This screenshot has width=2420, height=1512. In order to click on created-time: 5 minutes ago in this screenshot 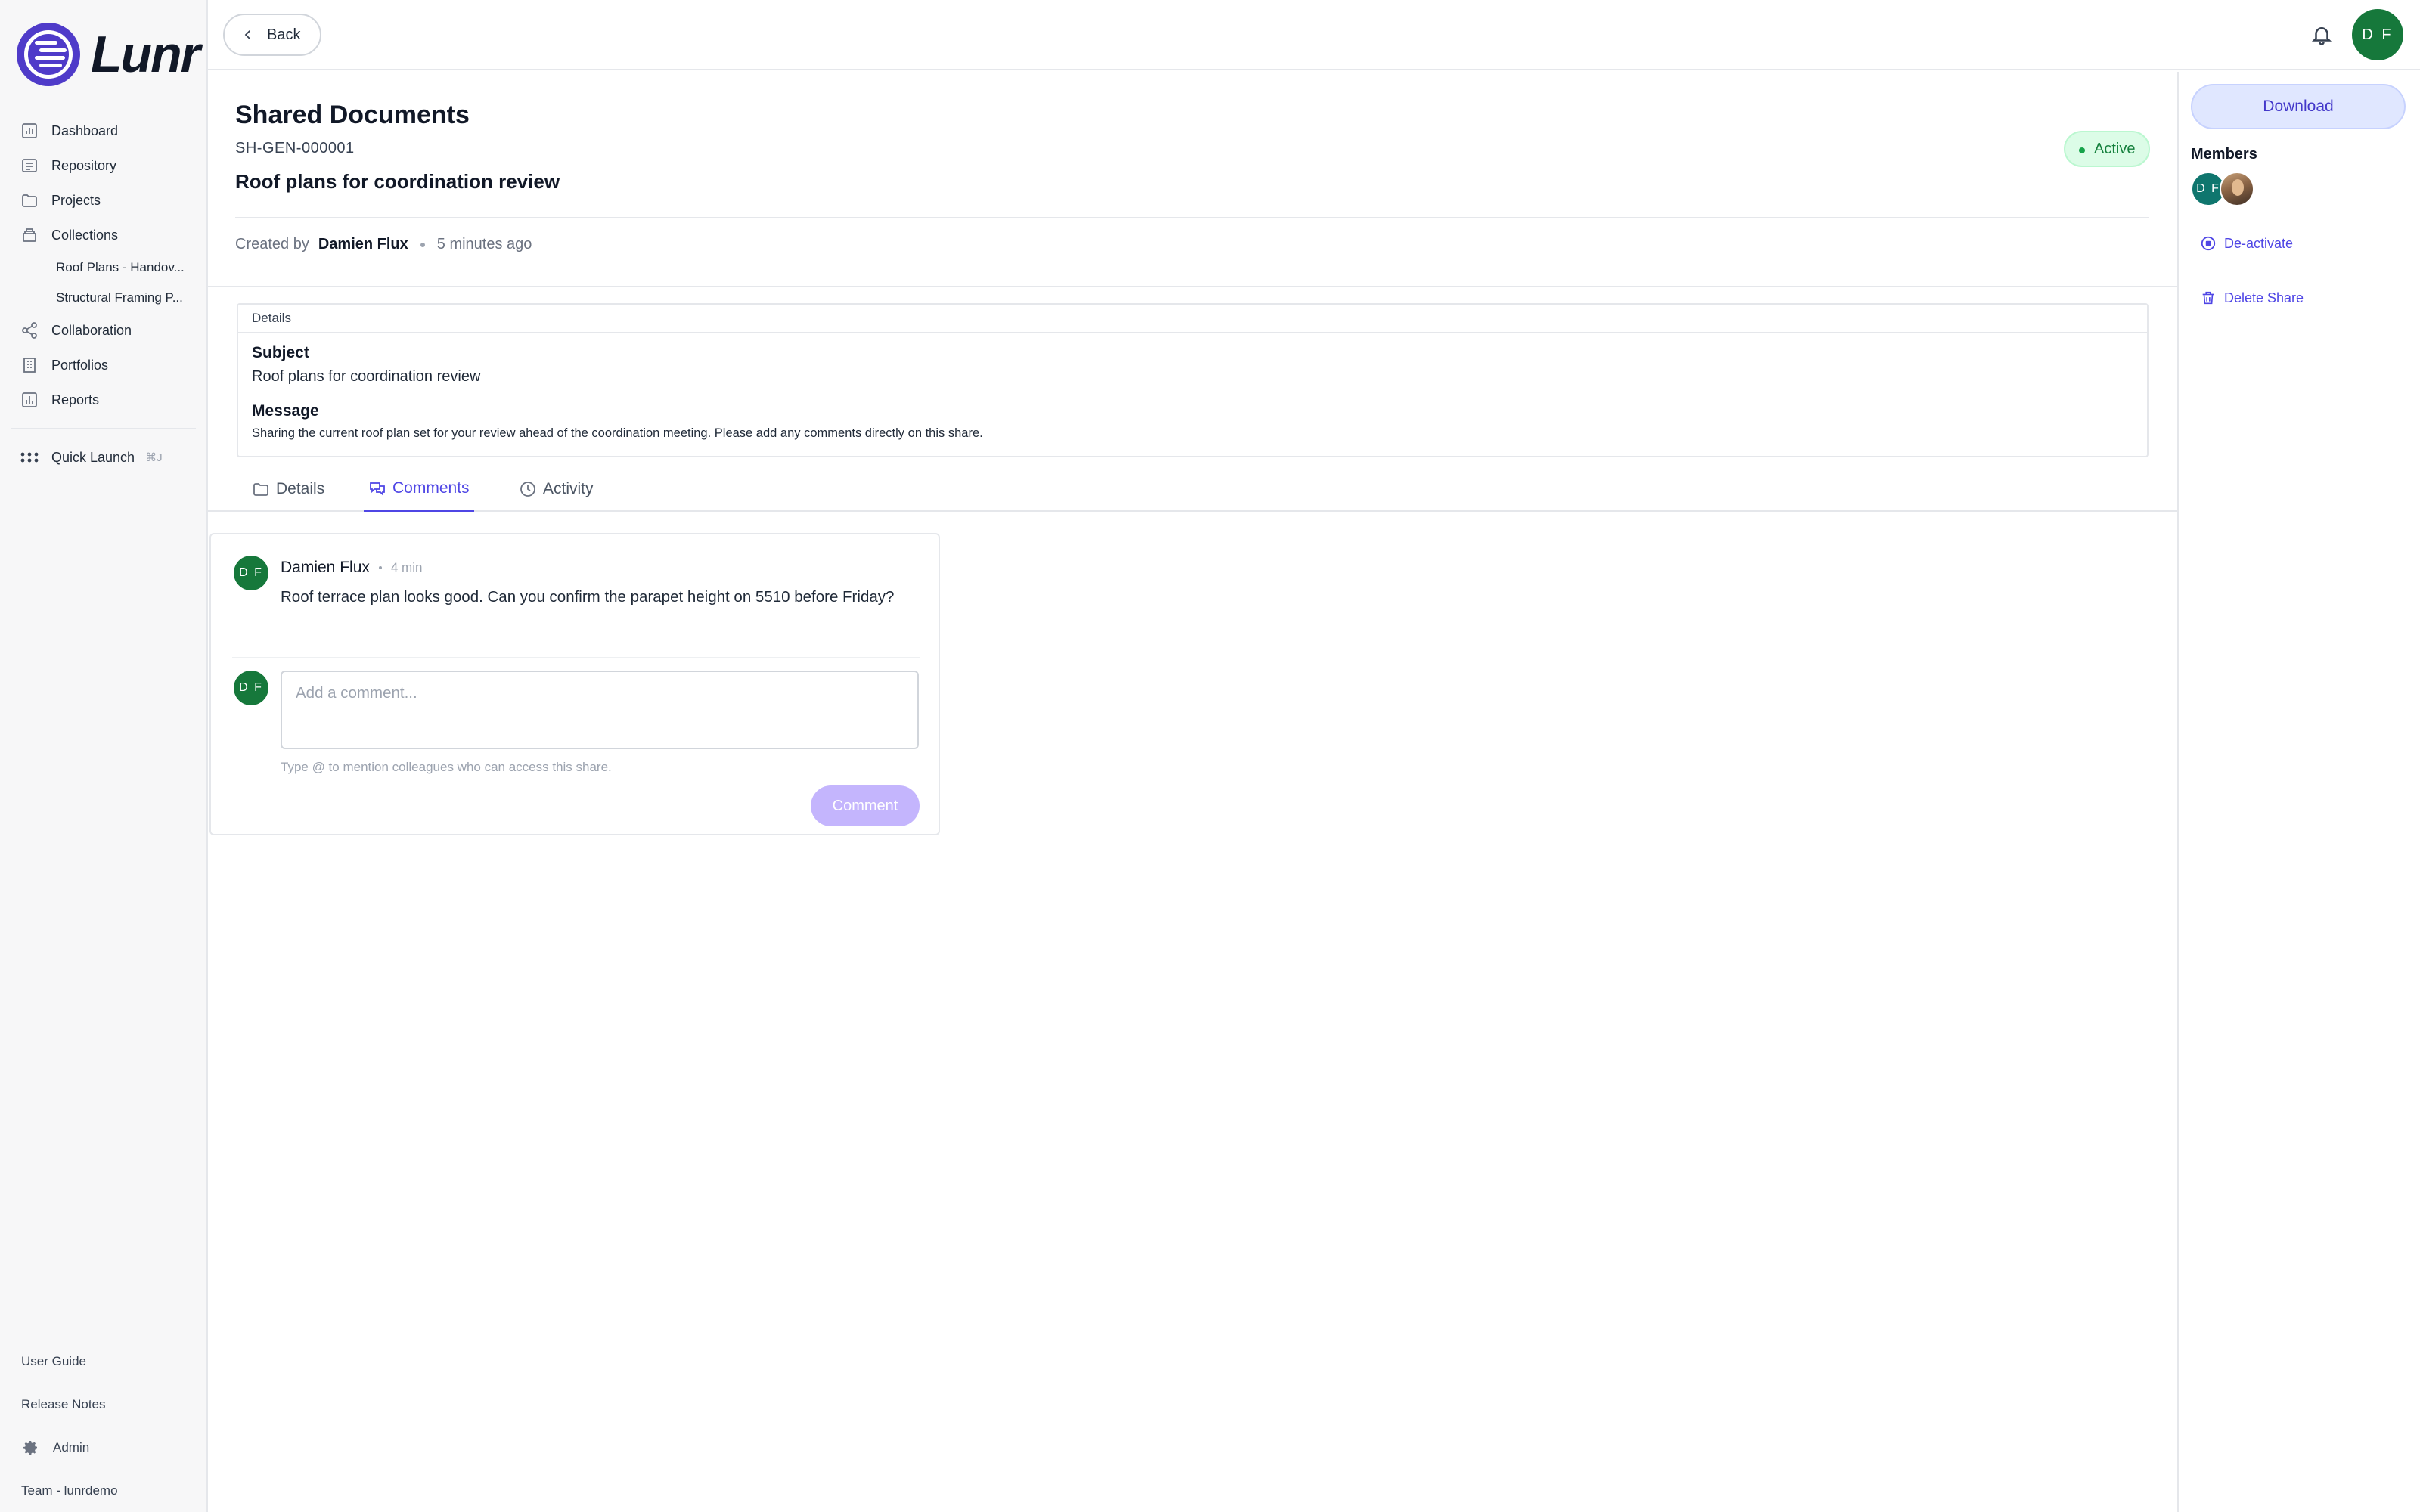, I will do `click(484, 245)`.